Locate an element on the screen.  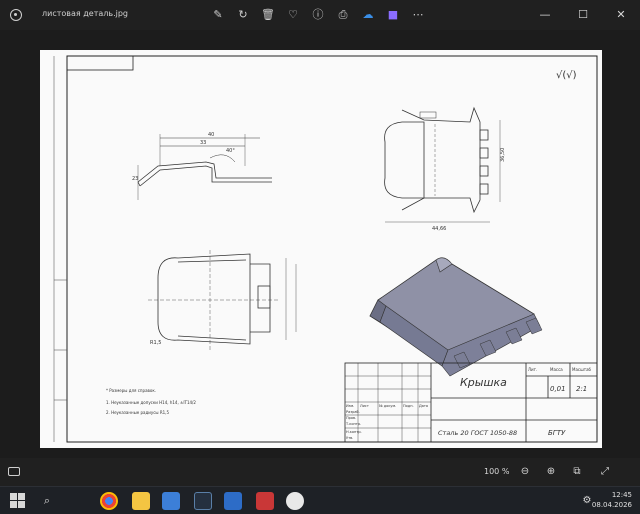
dim-radius: R1,5 is located at coordinates (155, 343).